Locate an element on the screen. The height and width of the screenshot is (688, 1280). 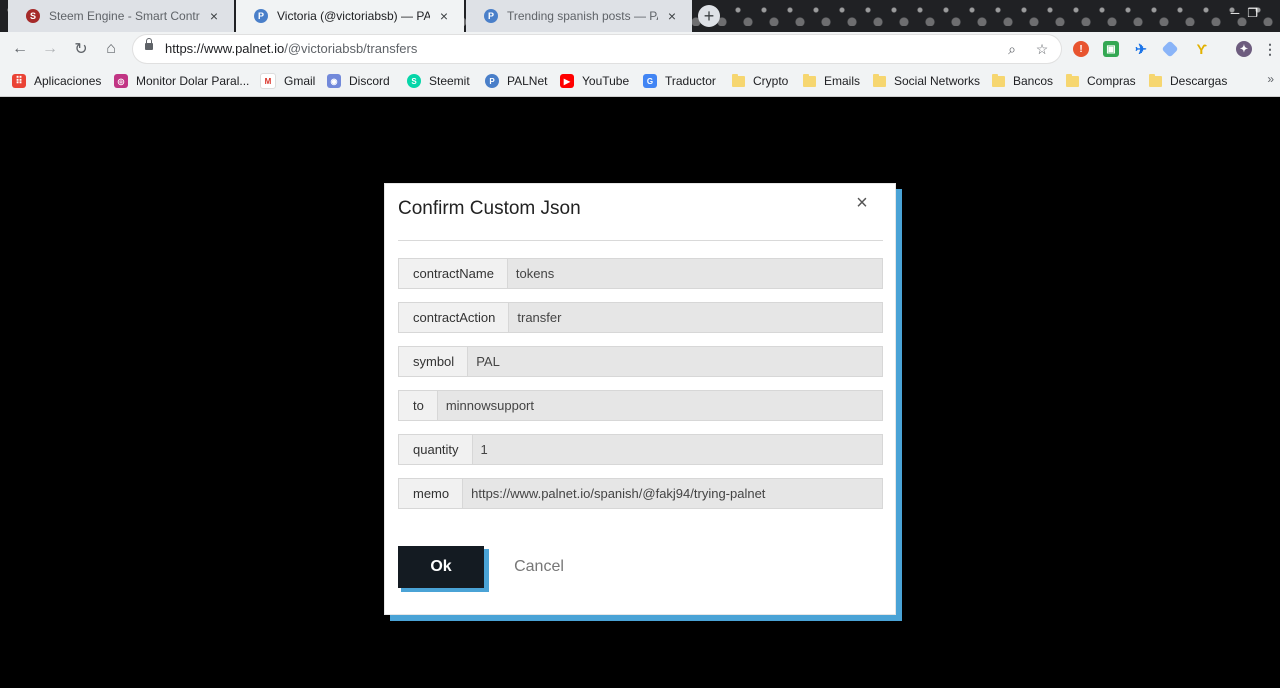
extension-blue-icon is located at coordinates (1170, 49).